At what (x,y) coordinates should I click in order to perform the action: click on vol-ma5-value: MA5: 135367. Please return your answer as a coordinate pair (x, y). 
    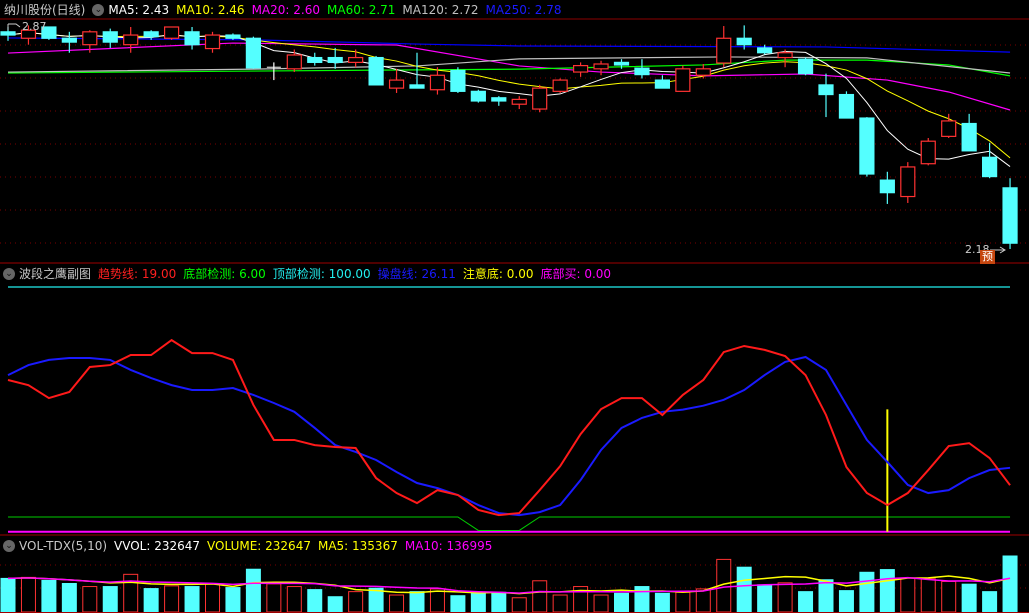
    Looking at the image, I should click on (357, 546).